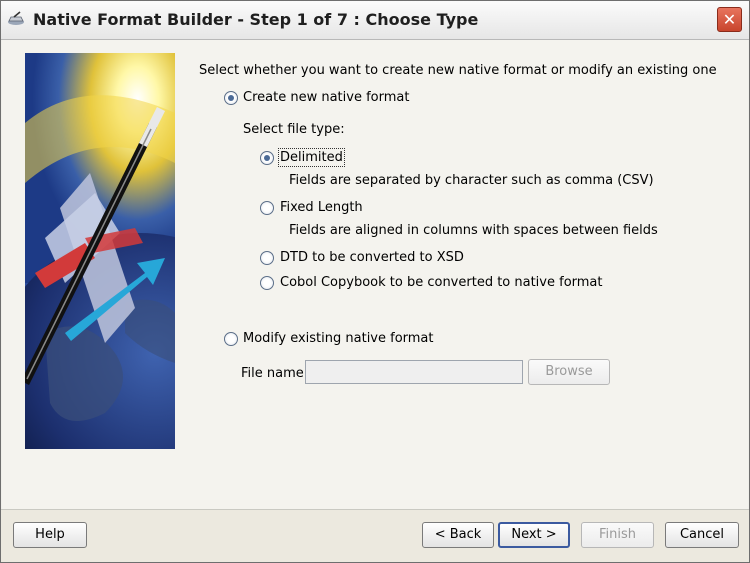 Image resolution: width=750 pixels, height=563 pixels. What do you see at coordinates (702, 535) in the screenshot?
I see `cancel-button: Cancel` at bounding box center [702, 535].